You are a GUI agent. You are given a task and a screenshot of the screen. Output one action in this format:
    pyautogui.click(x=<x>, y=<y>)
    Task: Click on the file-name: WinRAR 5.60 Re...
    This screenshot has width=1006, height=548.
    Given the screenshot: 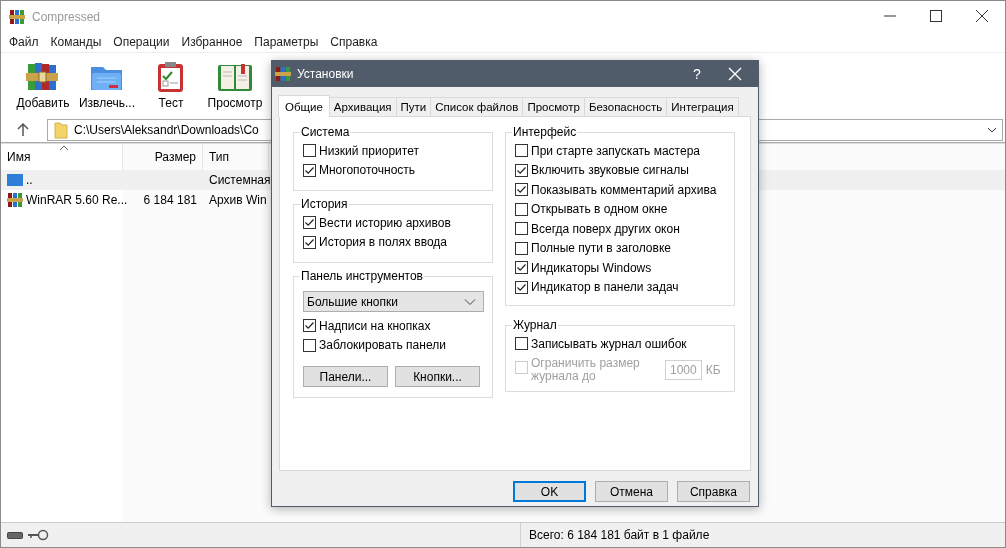 What is the action you would take?
    pyautogui.click(x=77, y=200)
    